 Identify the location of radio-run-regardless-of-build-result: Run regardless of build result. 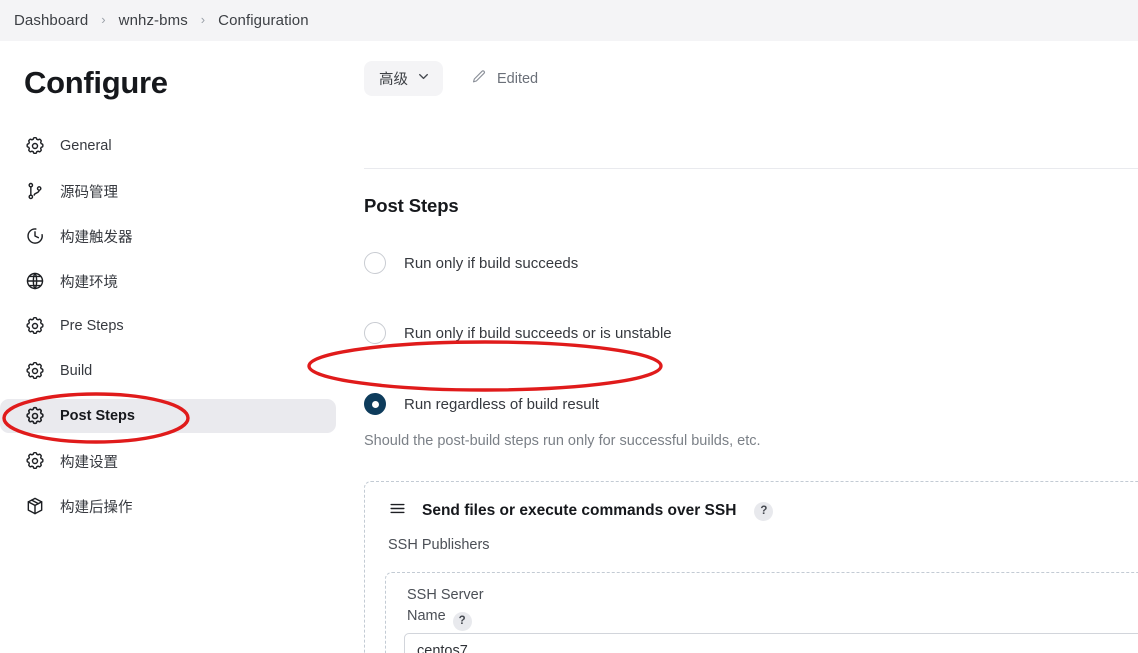
(481, 404).